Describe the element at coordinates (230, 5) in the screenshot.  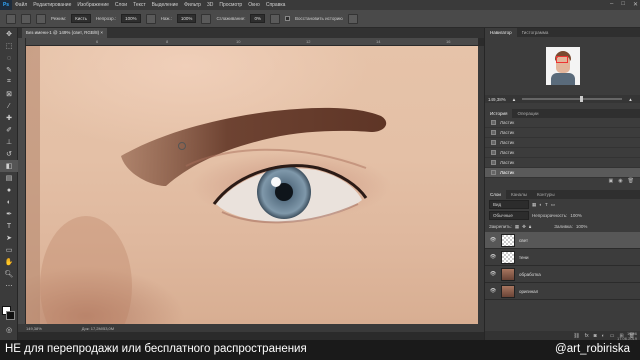
I see `menu-view: Просмотр` at that location.